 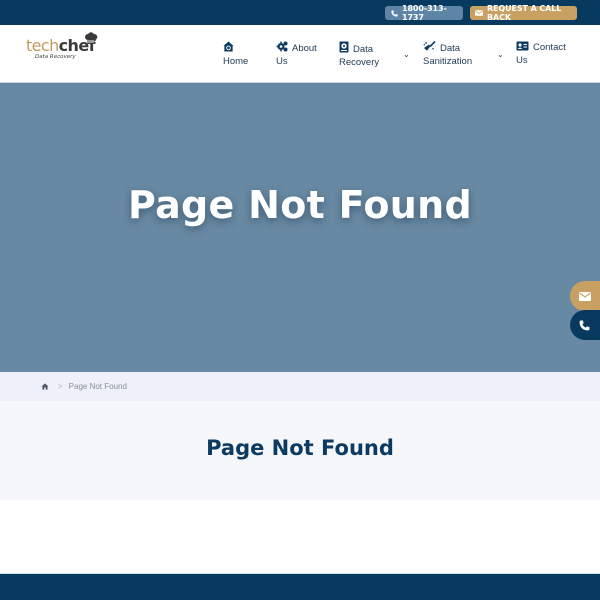 I want to click on page-title: Page Not Found, so click(x=300, y=448).